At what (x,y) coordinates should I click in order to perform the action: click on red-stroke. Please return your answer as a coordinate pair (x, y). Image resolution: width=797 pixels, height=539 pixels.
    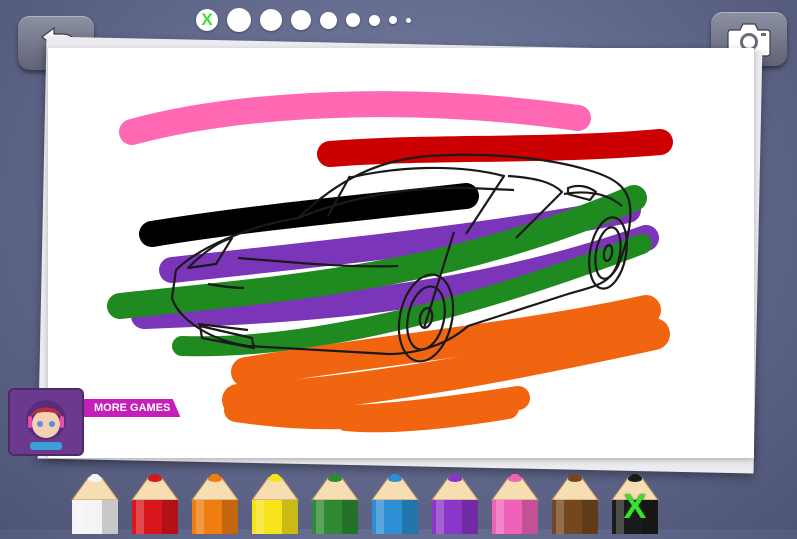
    Looking at the image, I should click on (495, 148).